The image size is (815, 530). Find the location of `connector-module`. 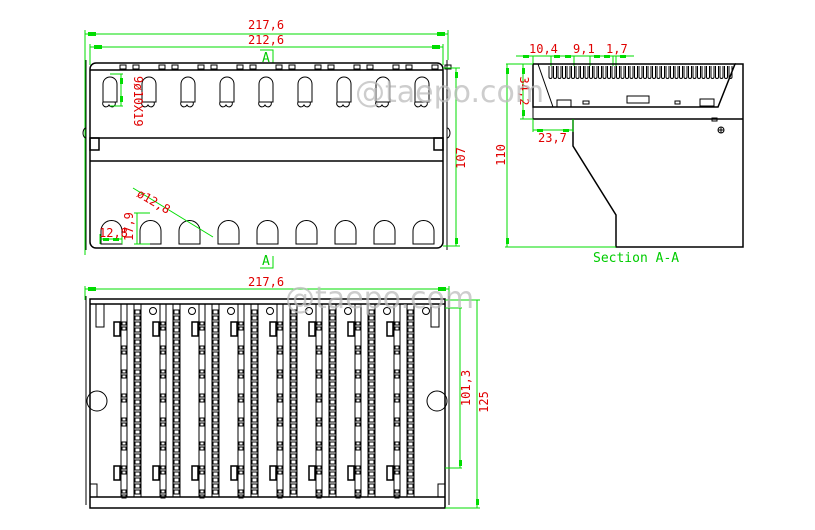

connector-module is located at coordinates (291, 401).